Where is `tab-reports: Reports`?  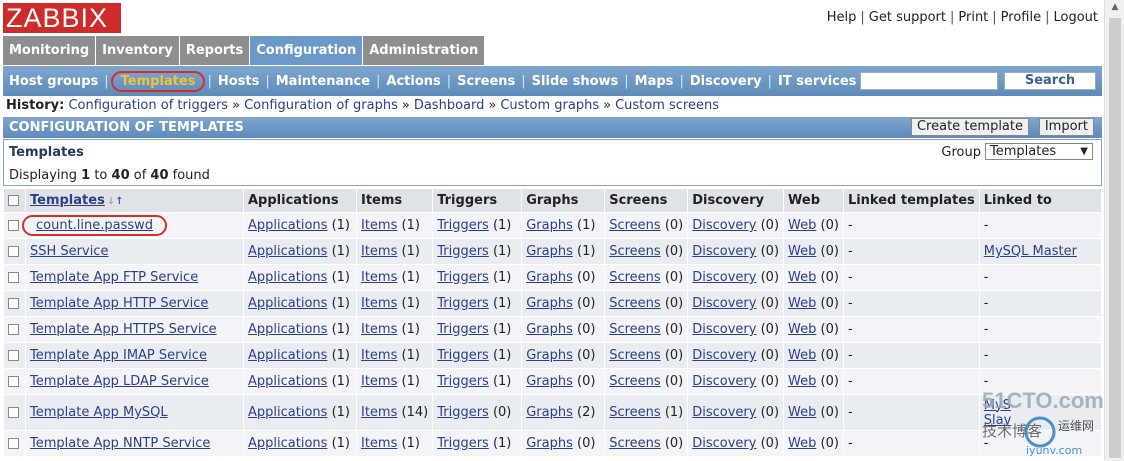 tab-reports: Reports is located at coordinates (215, 50).